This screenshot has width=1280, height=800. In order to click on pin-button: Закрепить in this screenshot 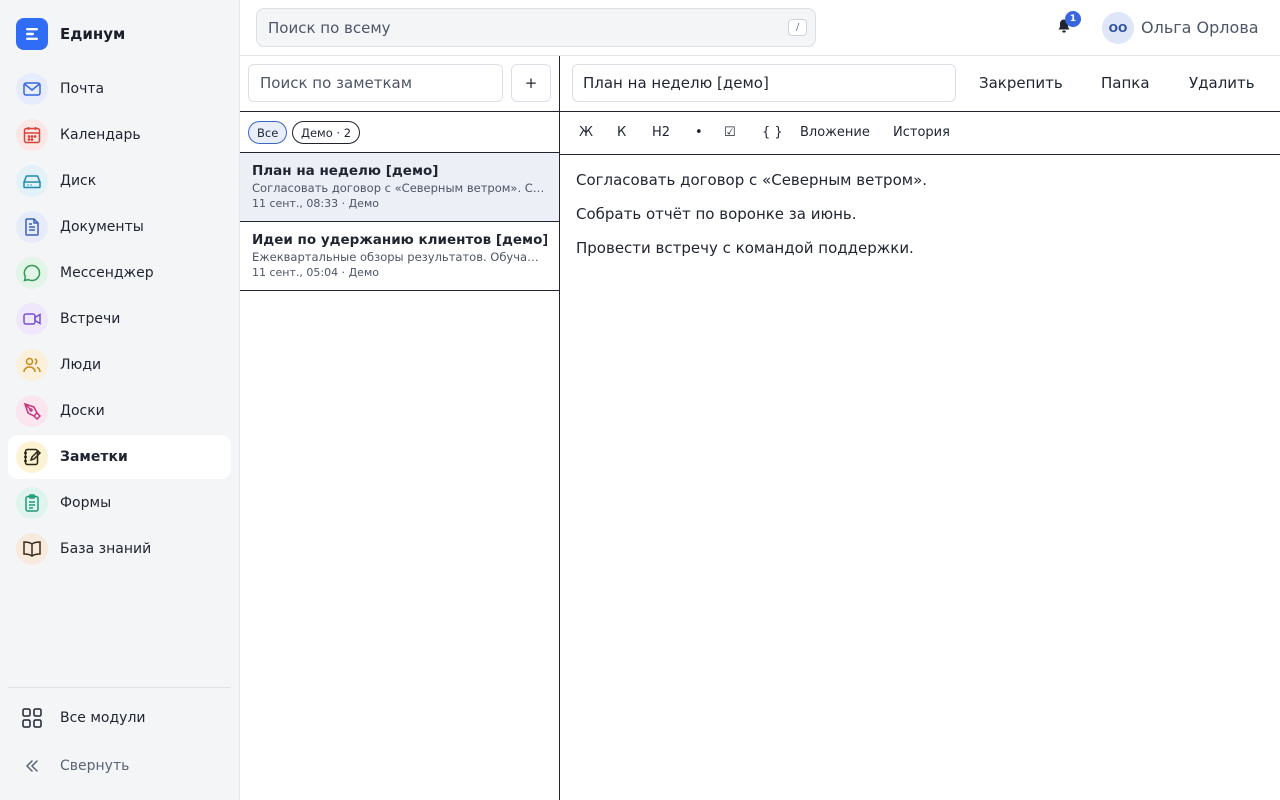, I will do `click(1021, 83)`.